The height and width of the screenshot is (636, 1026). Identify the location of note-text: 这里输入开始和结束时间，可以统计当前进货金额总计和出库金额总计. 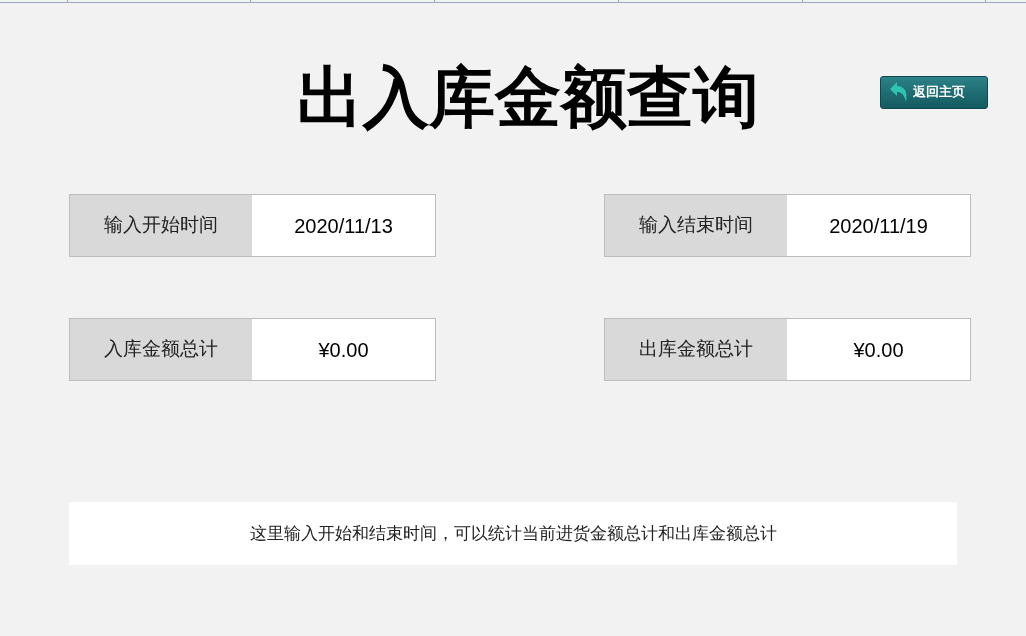
(513, 533).